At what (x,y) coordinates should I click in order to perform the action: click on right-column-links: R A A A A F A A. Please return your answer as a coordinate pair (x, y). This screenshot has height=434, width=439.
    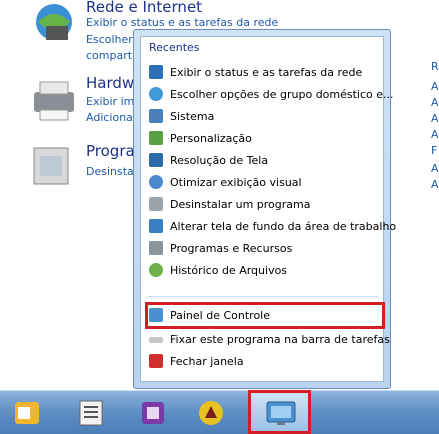
    Looking at the image, I should click on (434, 195).